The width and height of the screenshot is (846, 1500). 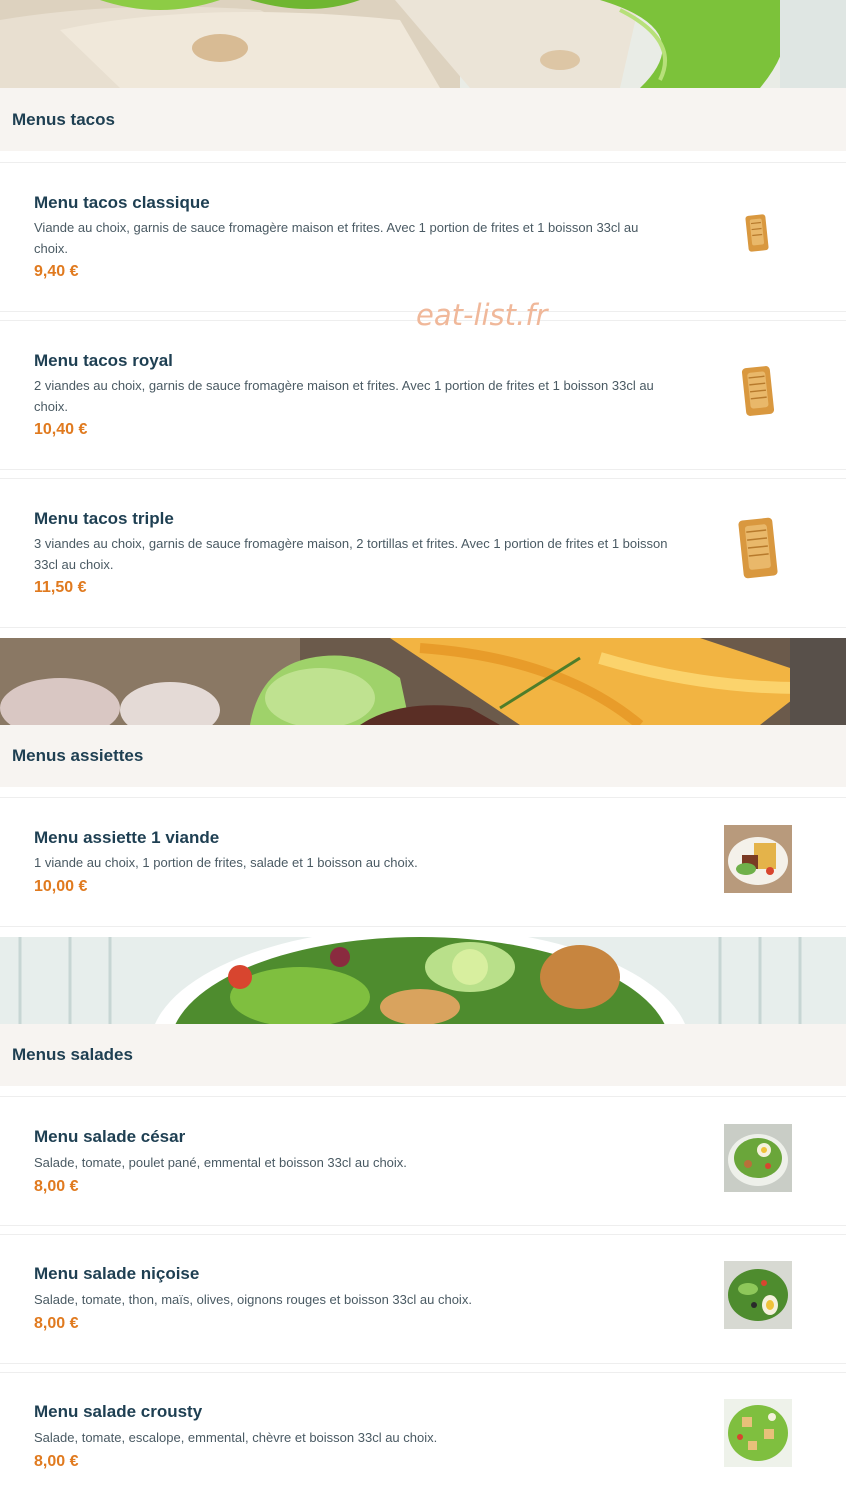 What do you see at coordinates (61, 886) in the screenshot?
I see `item-price: 10,00 €` at bounding box center [61, 886].